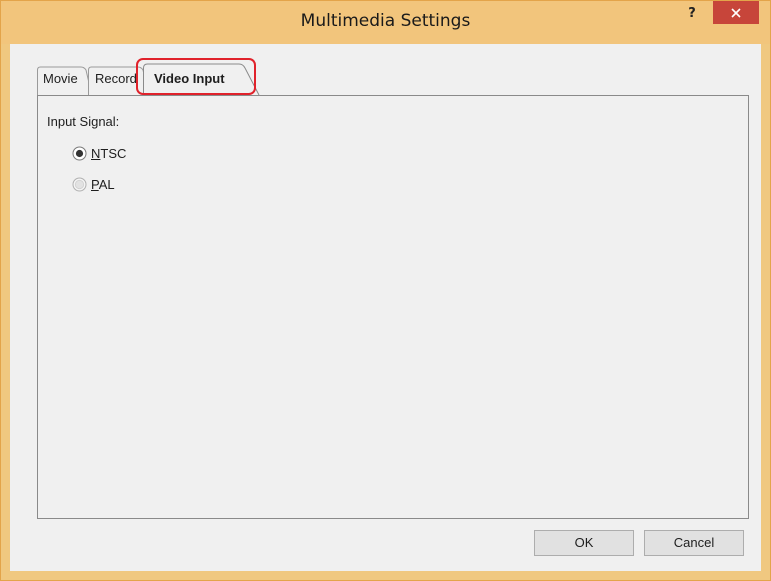  I want to click on radio-checked-icon, so click(79, 153).